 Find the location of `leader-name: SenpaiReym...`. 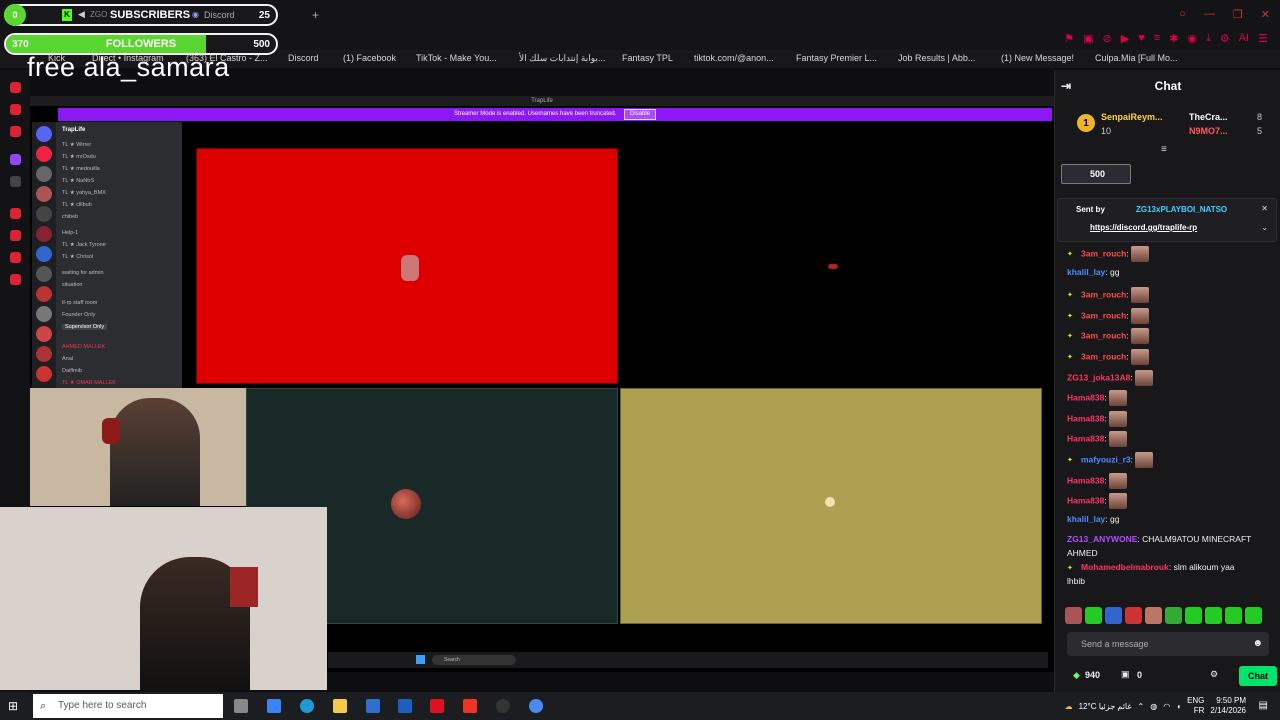

leader-name: SenpaiReym... is located at coordinates (1132, 117).